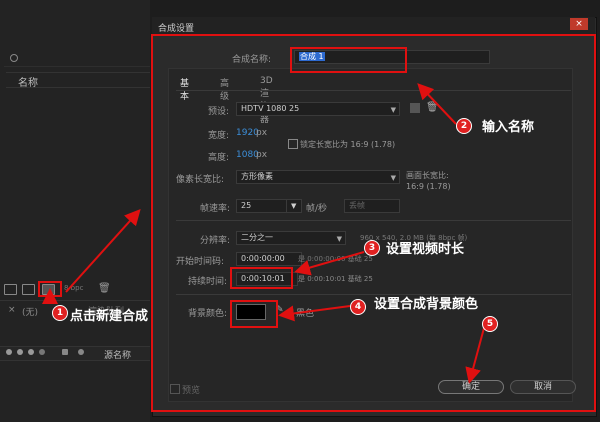 The height and width of the screenshot is (422, 600). Describe the element at coordinates (490, 324) in the screenshot. I see `annotation-badge-5: 5` at that location.